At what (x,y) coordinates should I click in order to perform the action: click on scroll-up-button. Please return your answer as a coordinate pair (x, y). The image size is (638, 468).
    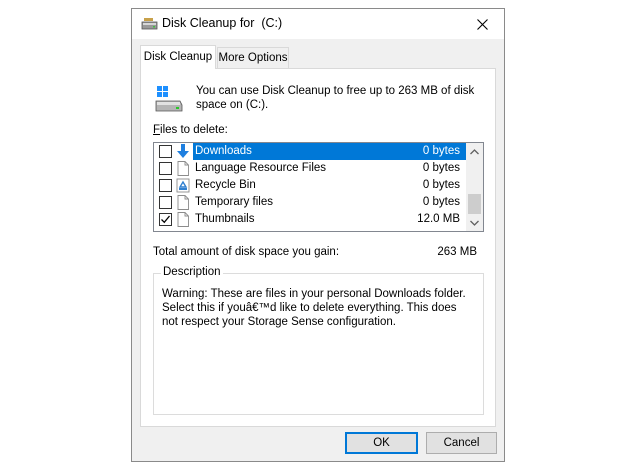
    Looking at the image, I should click on (474, 151).